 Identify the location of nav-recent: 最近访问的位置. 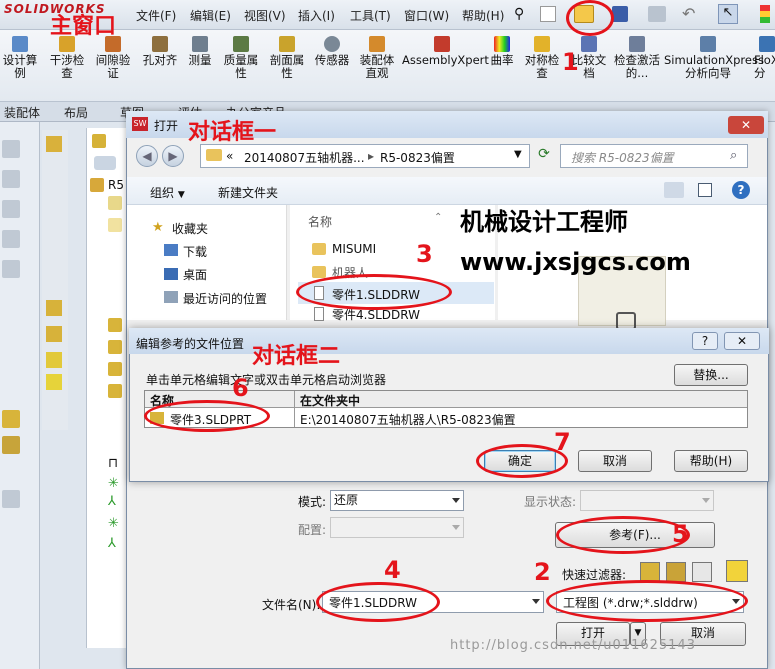
(225, 298).